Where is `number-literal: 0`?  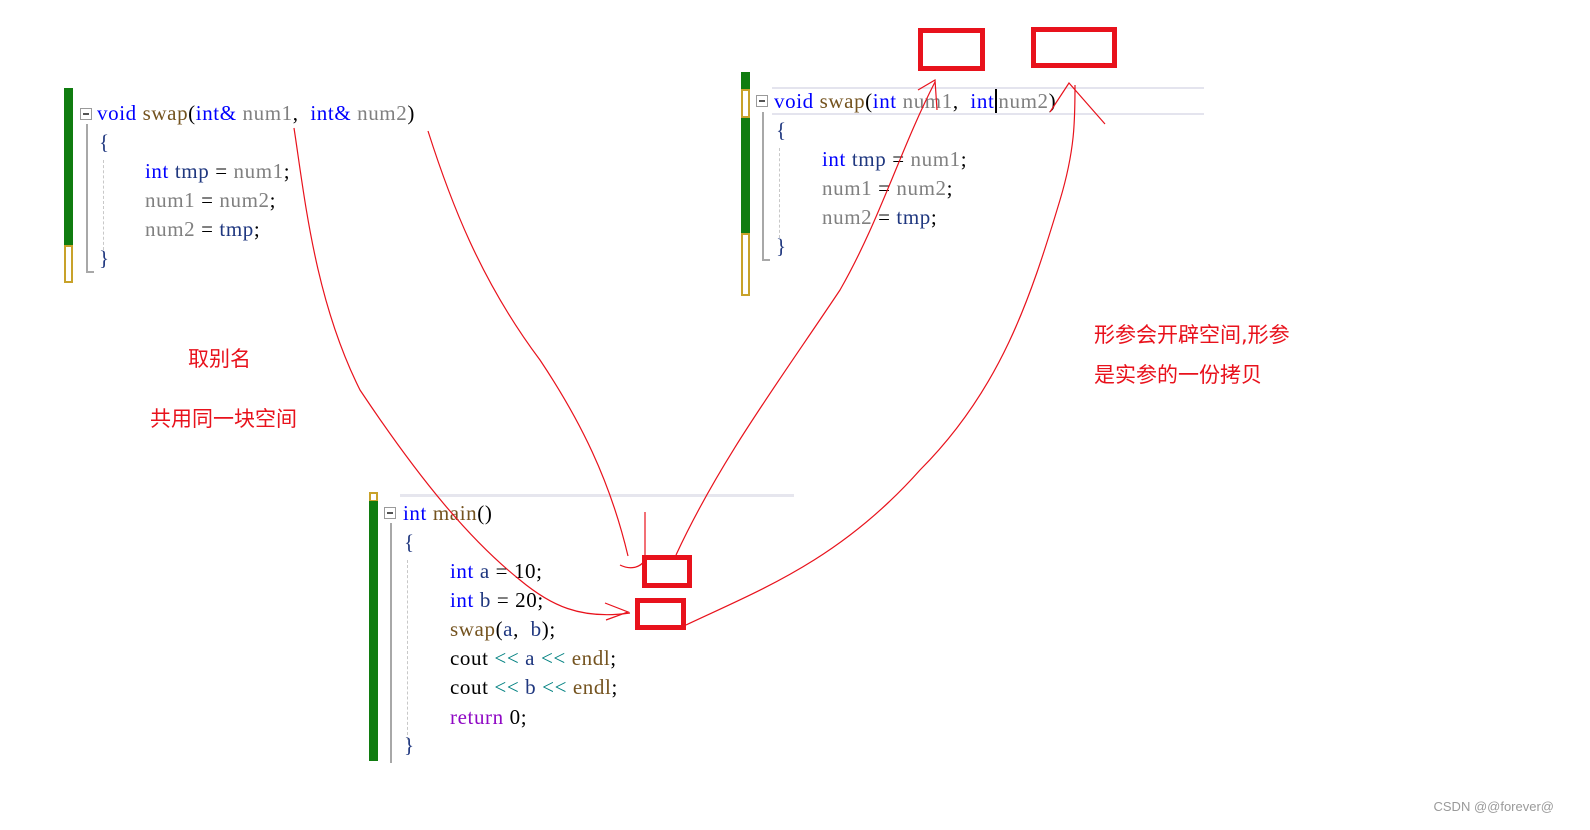
number-literal: 0 is located at coordinates (515, 717).